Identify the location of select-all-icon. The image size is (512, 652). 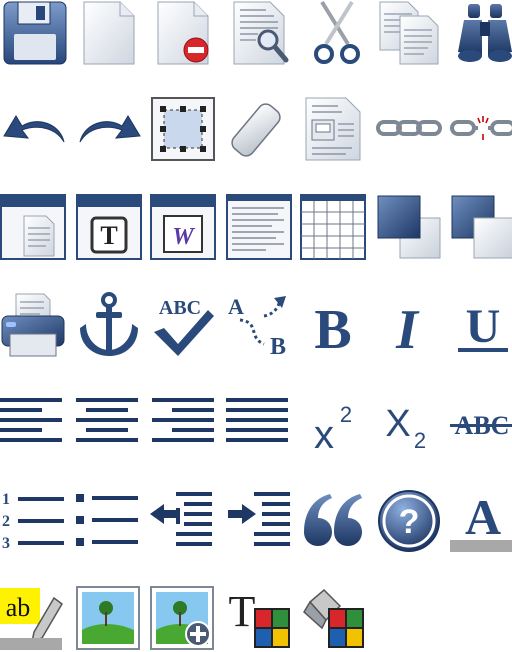
(183, 129).